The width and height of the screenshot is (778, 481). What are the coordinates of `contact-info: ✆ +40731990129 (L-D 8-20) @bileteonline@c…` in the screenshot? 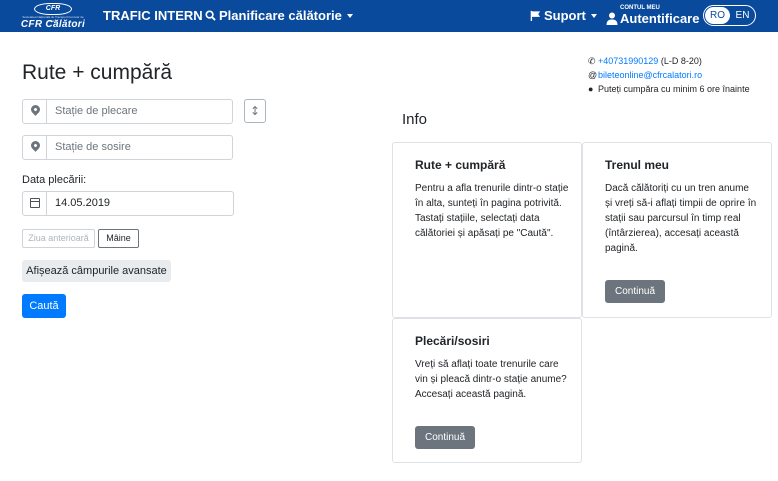 It's located at (669, 75).